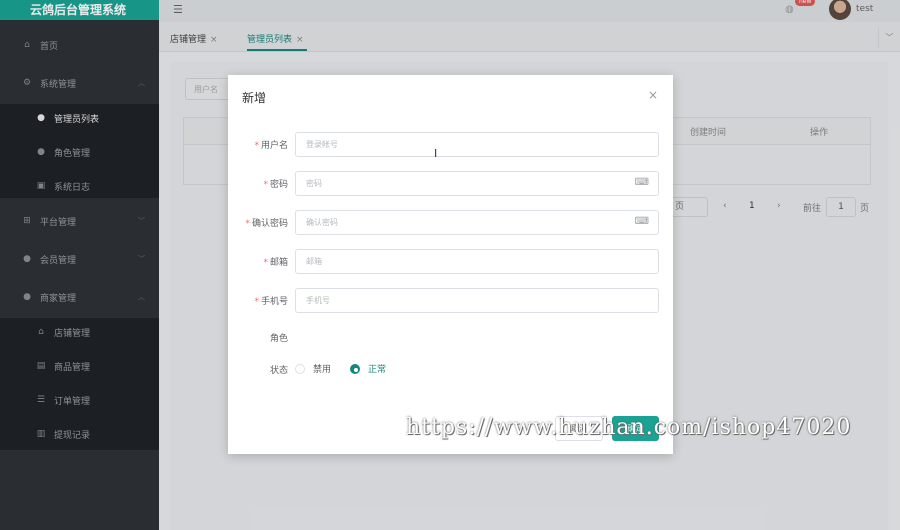 The height and width of the screenshot is (530, 900). Describe the element at coordinates (254, 98) in the screenshot. I see `dialog-title: 新增` at that location.